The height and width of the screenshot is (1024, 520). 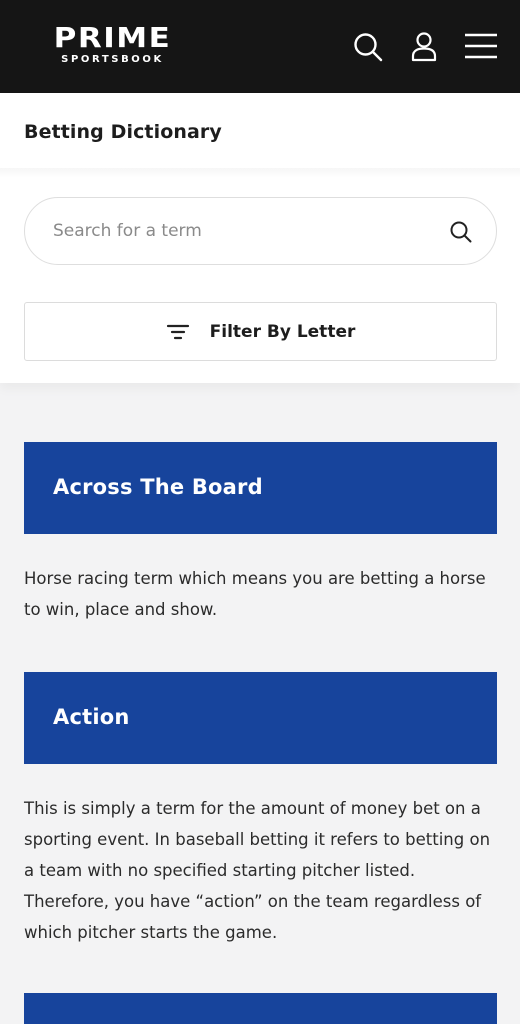 I want to click on search-box, so click(x=260, y=231).